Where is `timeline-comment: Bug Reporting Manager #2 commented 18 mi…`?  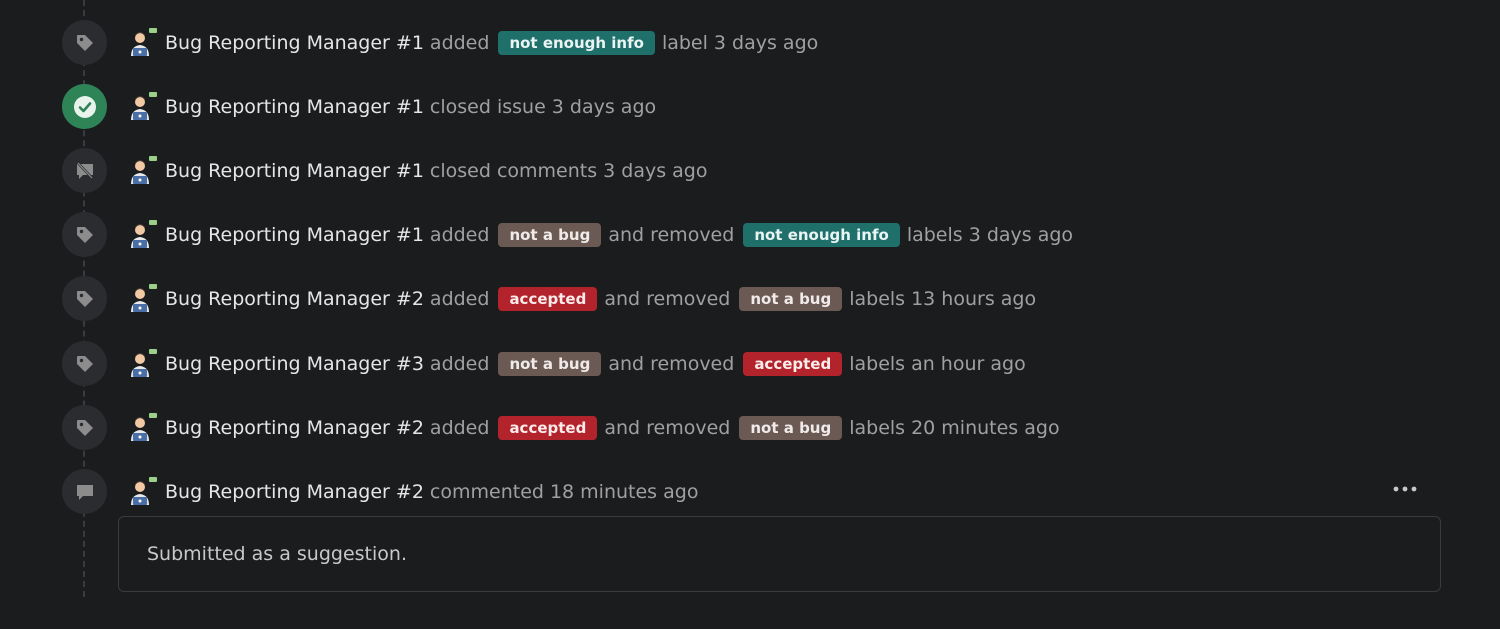
timeline-comment: Bug Reporting Manager #2 commented 18 mi… is located at coordinates (750, 492).